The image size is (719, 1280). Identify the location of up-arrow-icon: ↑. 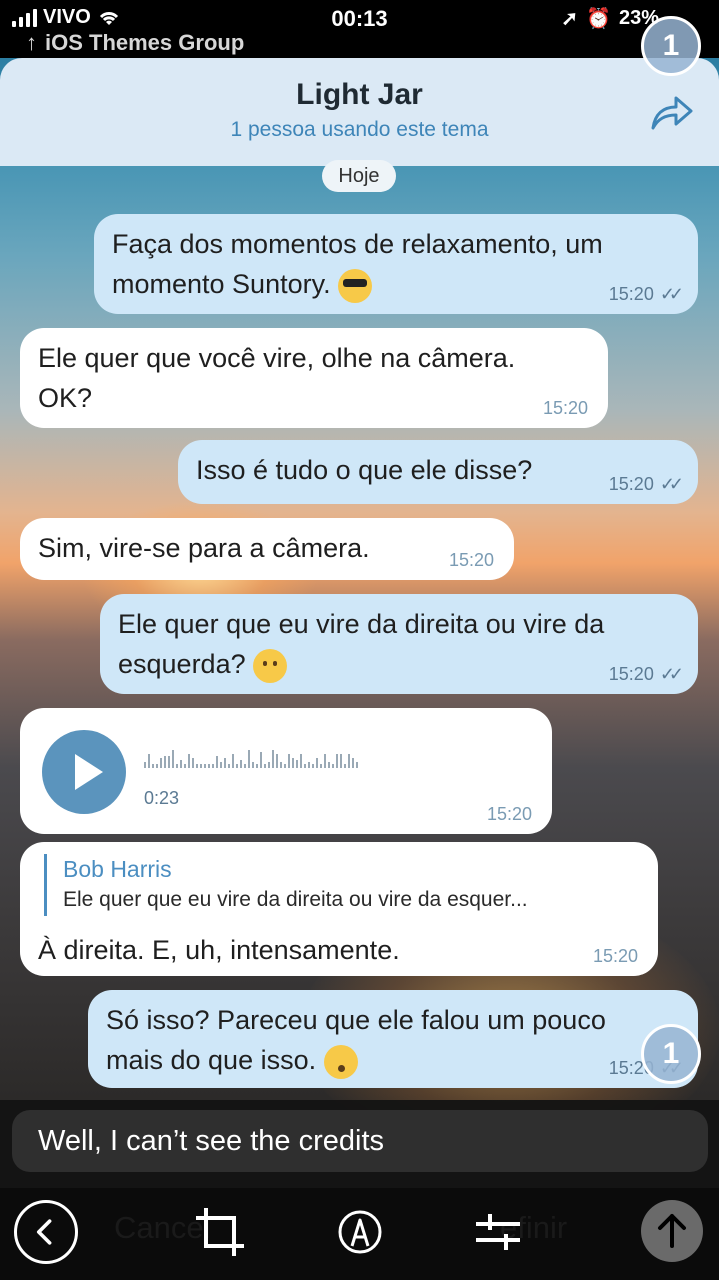
(31, 42).